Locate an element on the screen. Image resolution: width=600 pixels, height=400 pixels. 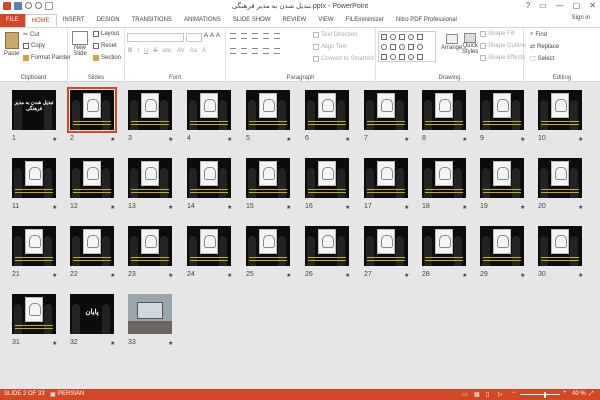
tab-view: VIEW is located at coordinates (325, 20).